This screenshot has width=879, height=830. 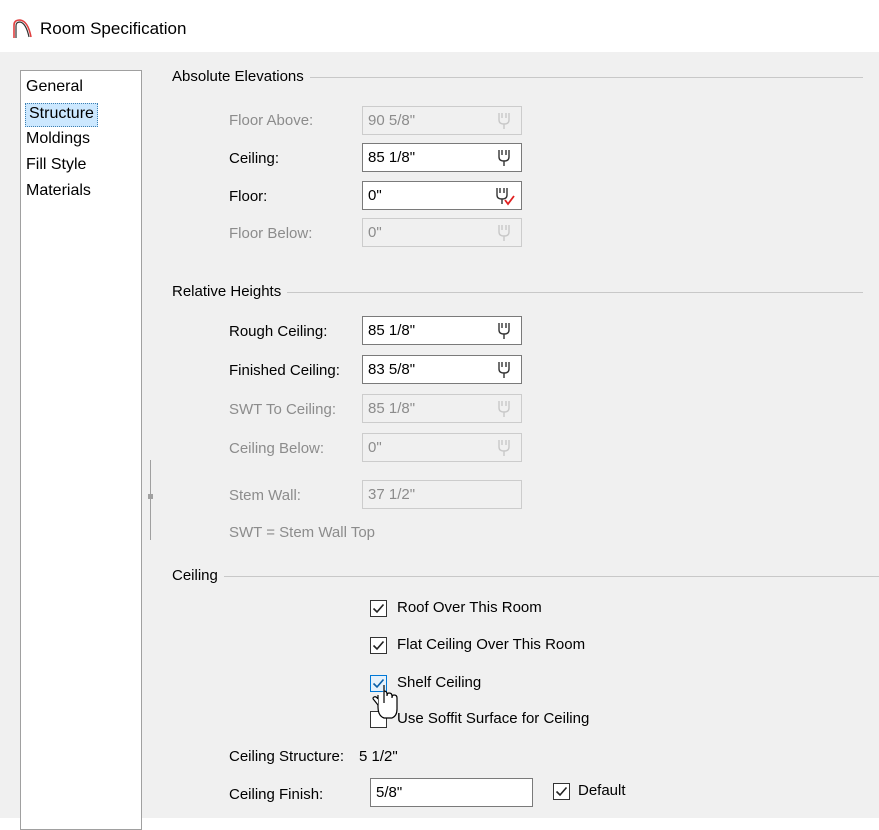 I want to click on relative-heights-title: Relative Heights, so click(x=230, y=291).